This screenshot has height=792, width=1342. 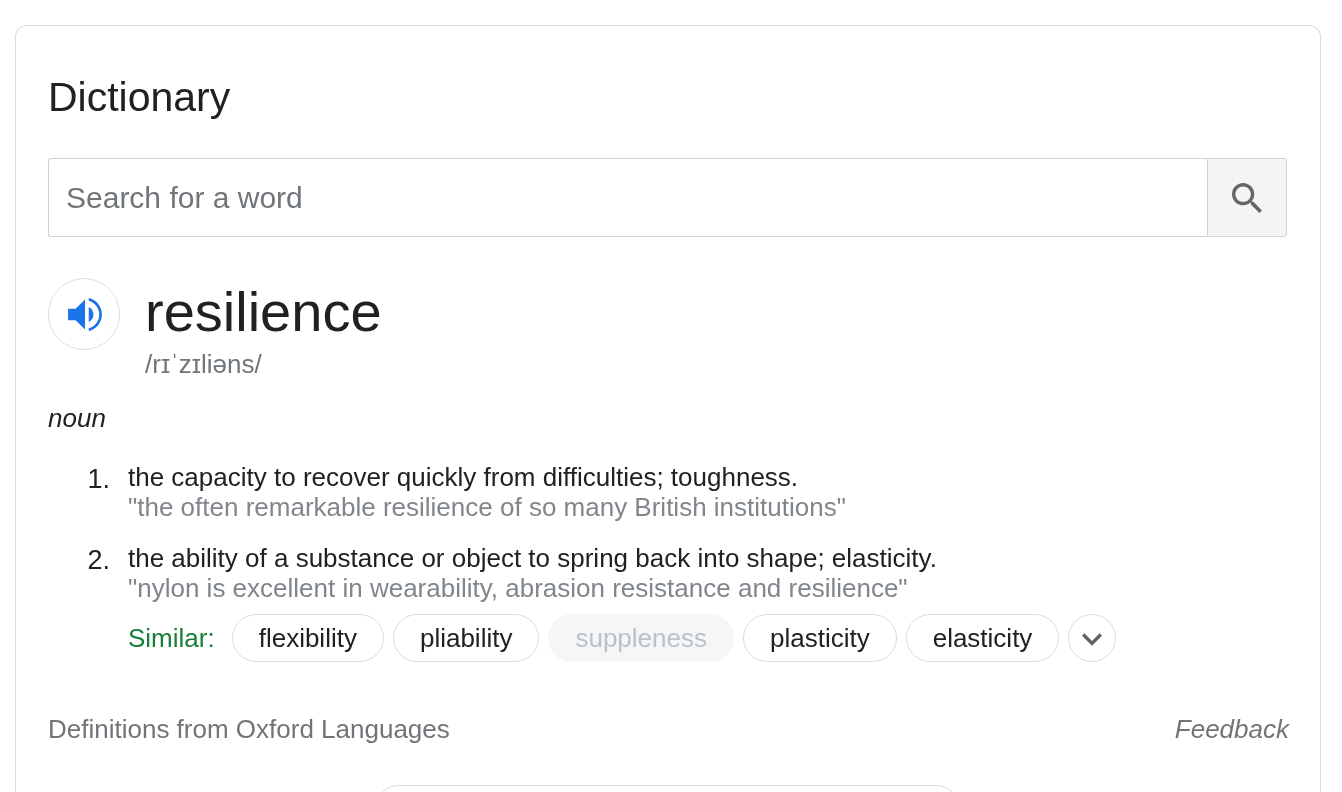 What do you see at coordinates (249, 729) in the screenshot?
I see `source-credit: Definitions from Oxford Languages` at bounding box center [249, 729].